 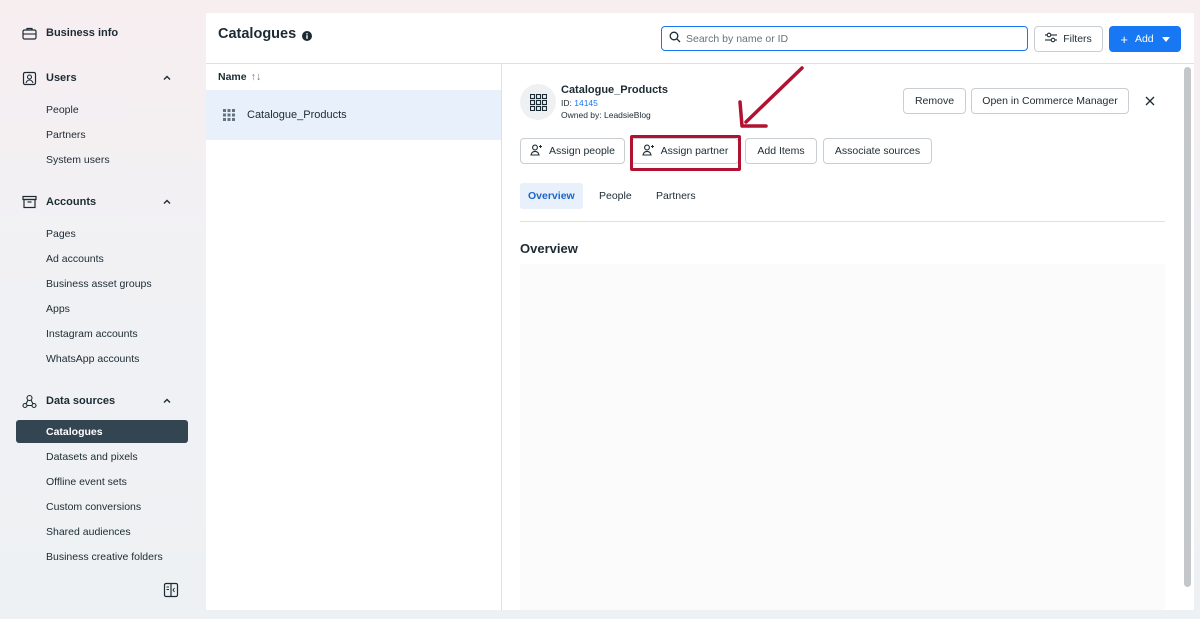 What do you see at coordinates (102, 258) in the screenshot?
I see `sidebar-item-ad-accounts: Ad accounts` at bounding box center [102, 258].